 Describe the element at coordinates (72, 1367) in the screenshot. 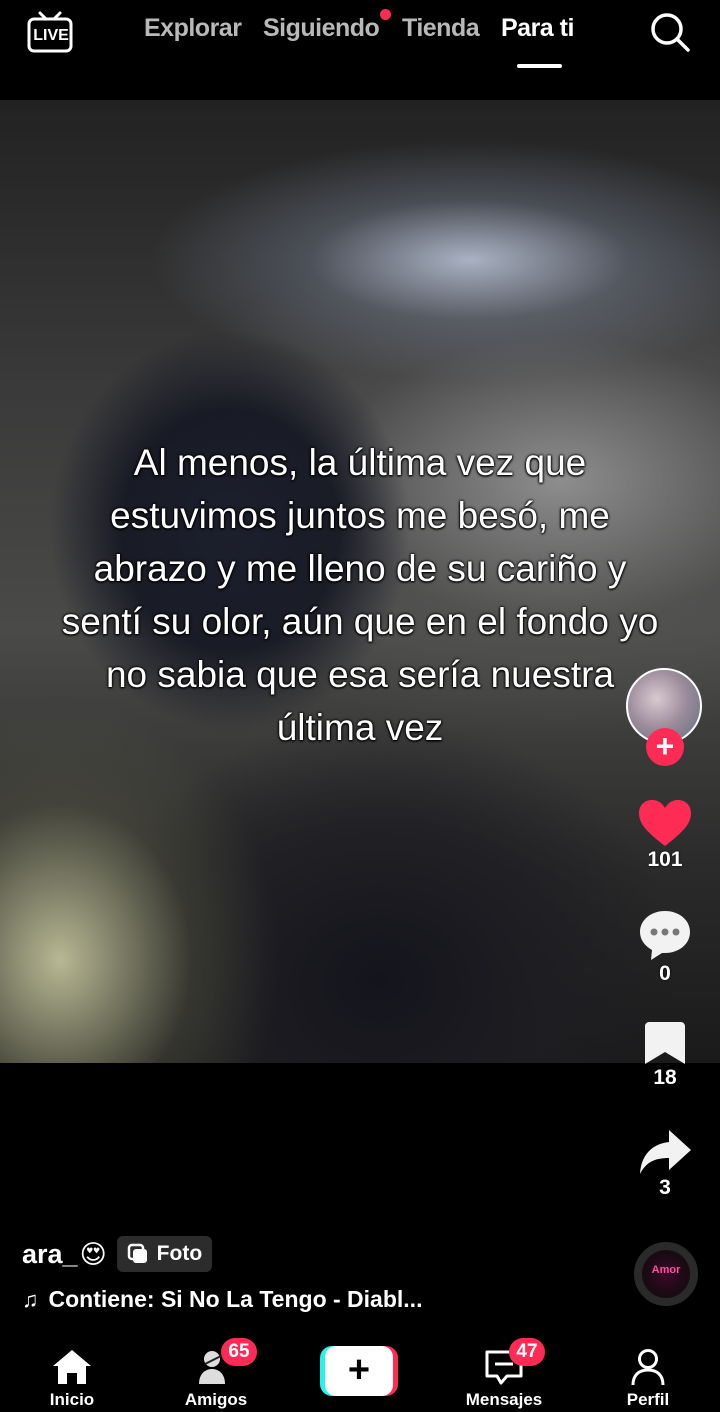

I see `home-icon` at that location.